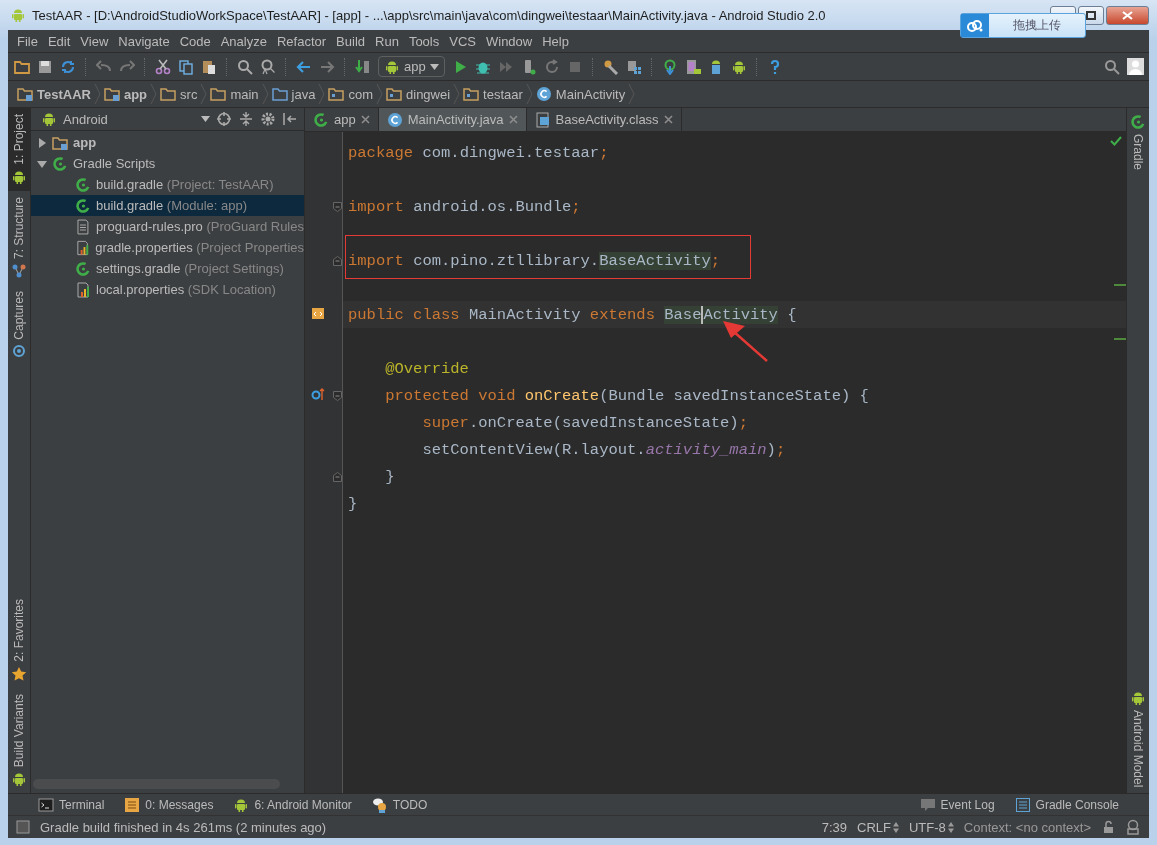  I want to click on speech-bubble-icon, so click(927, 804).